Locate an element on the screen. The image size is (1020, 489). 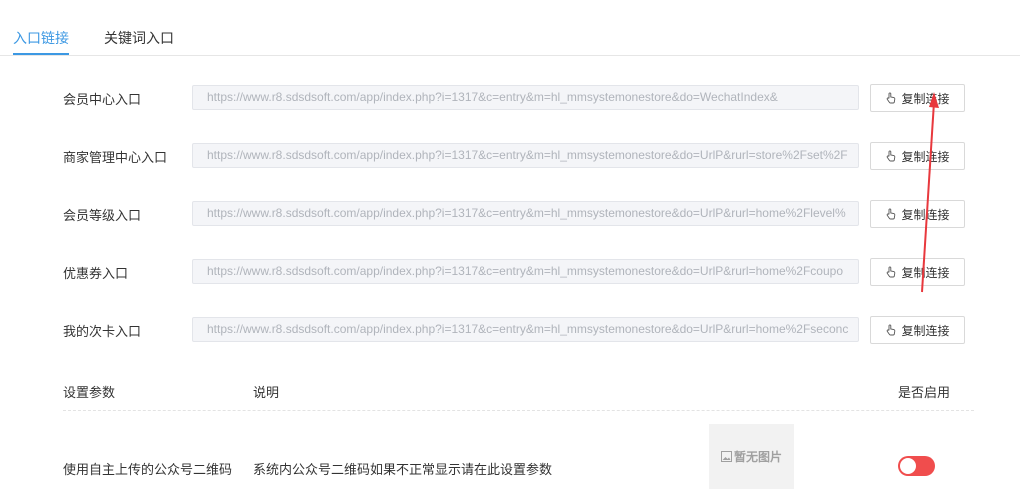
tab-keyword-entry: 关键词入口 is located at coordinates (139, 38).